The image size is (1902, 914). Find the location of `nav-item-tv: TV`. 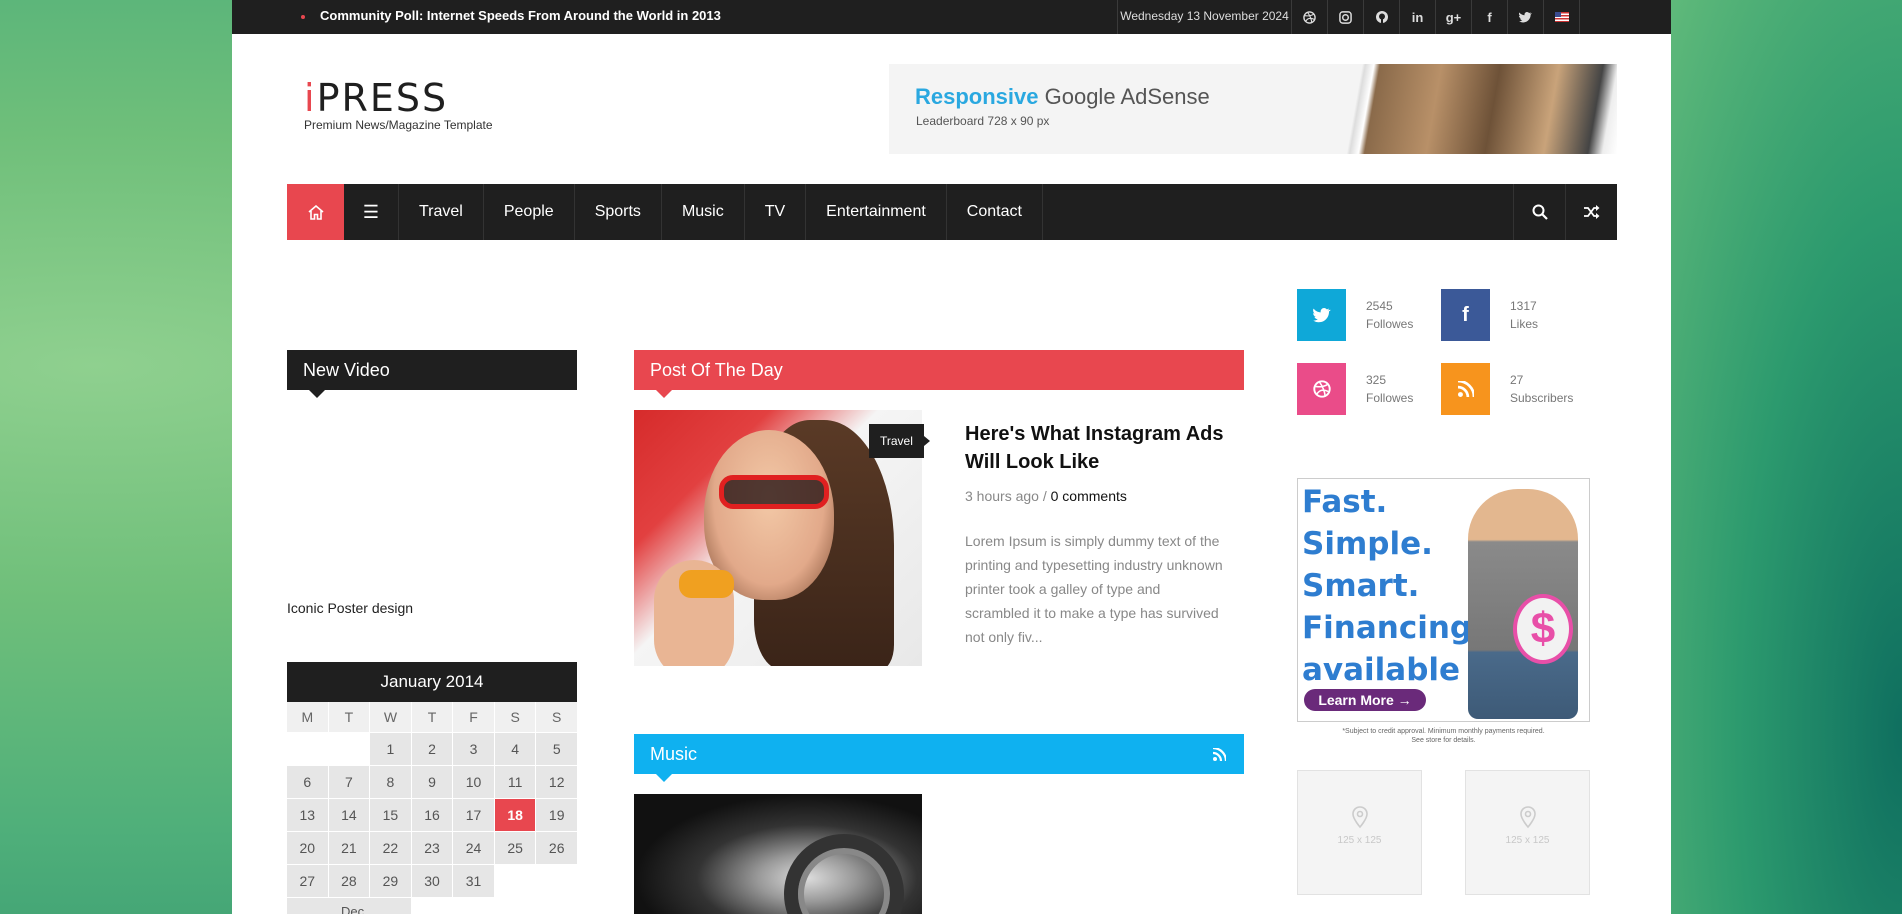

nav-item-tv: TV is located at coordinates (776, 212).